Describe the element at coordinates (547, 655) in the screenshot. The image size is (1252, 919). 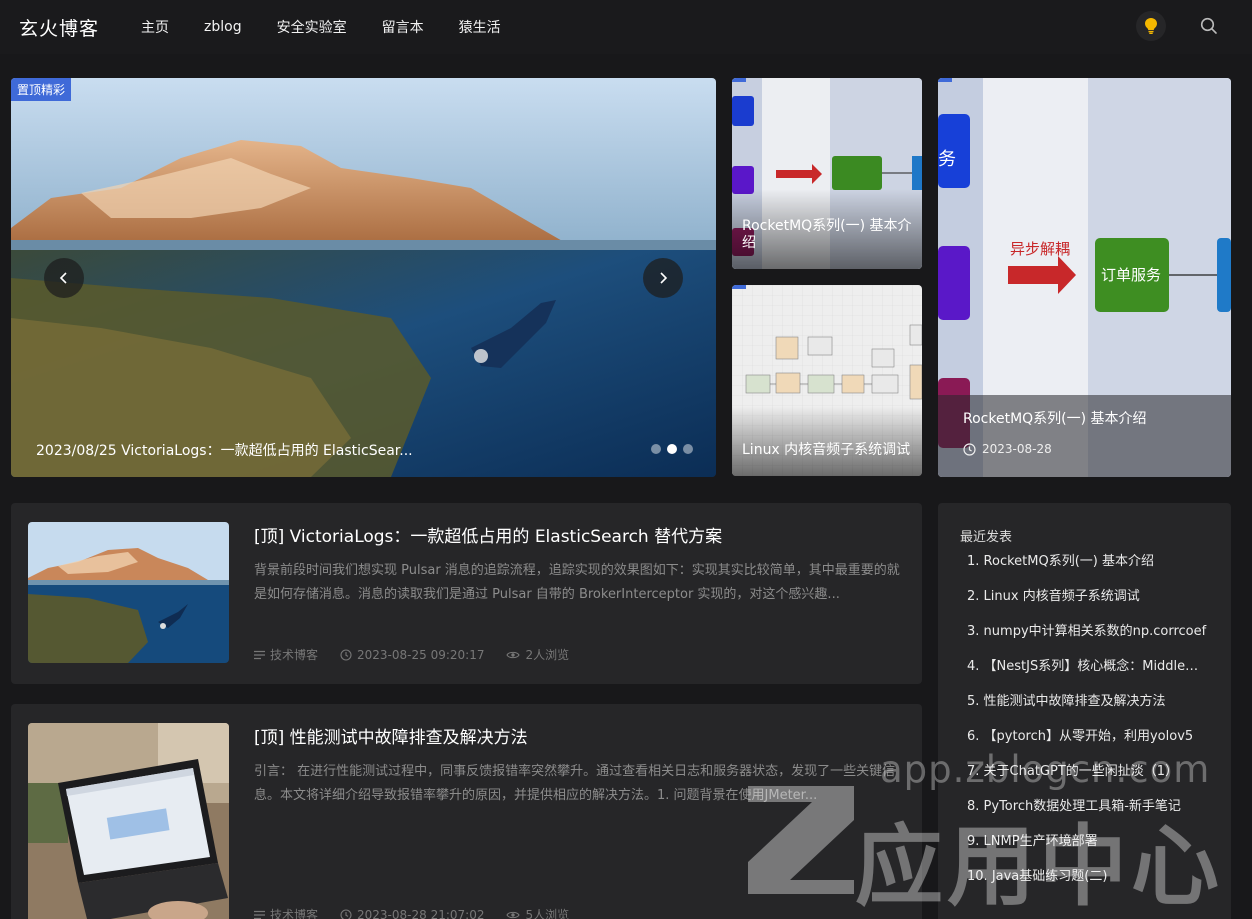
I see `views-label: 2人浏览` at that location.